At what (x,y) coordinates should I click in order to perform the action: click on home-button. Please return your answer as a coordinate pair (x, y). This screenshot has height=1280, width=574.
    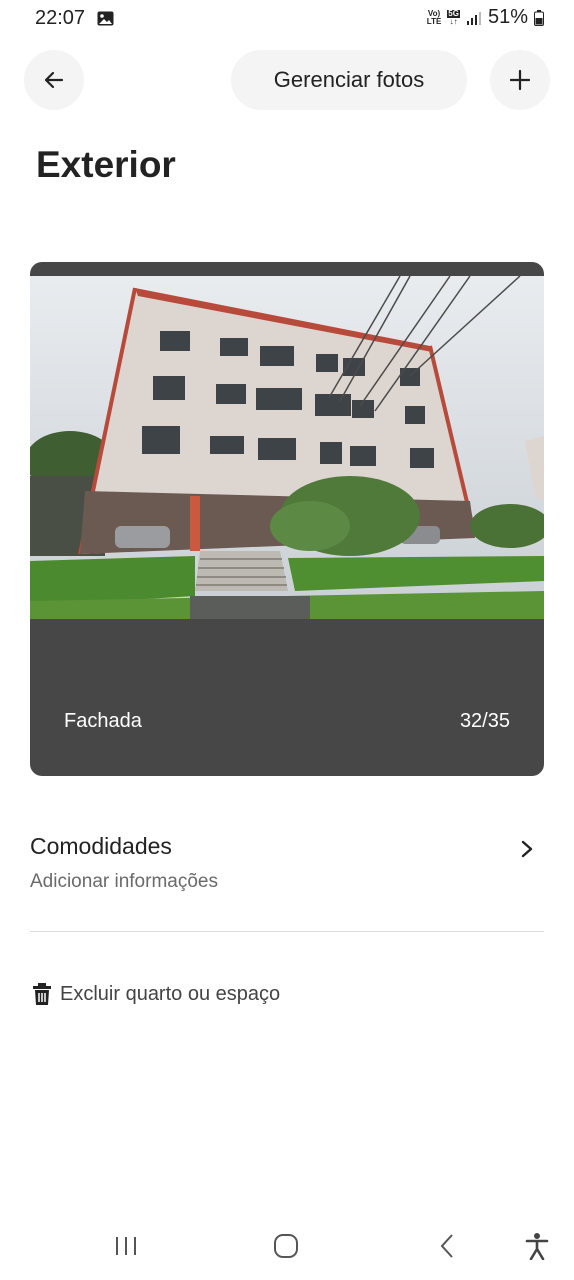
    Looking at the image, I should click on (286, 1246).